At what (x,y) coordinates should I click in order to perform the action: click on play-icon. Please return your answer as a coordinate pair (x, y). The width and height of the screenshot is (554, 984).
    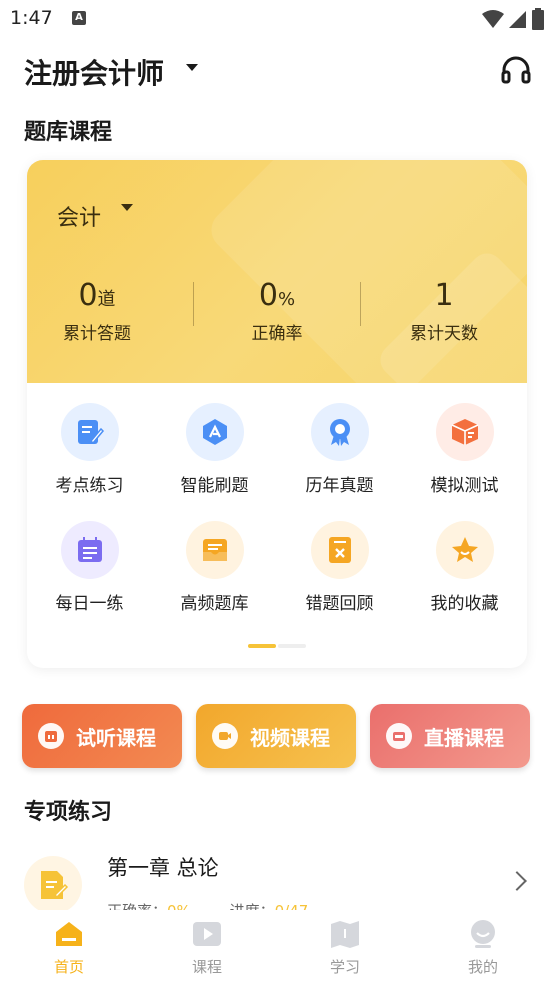
    Looking at the image, I should click on (207, 934).